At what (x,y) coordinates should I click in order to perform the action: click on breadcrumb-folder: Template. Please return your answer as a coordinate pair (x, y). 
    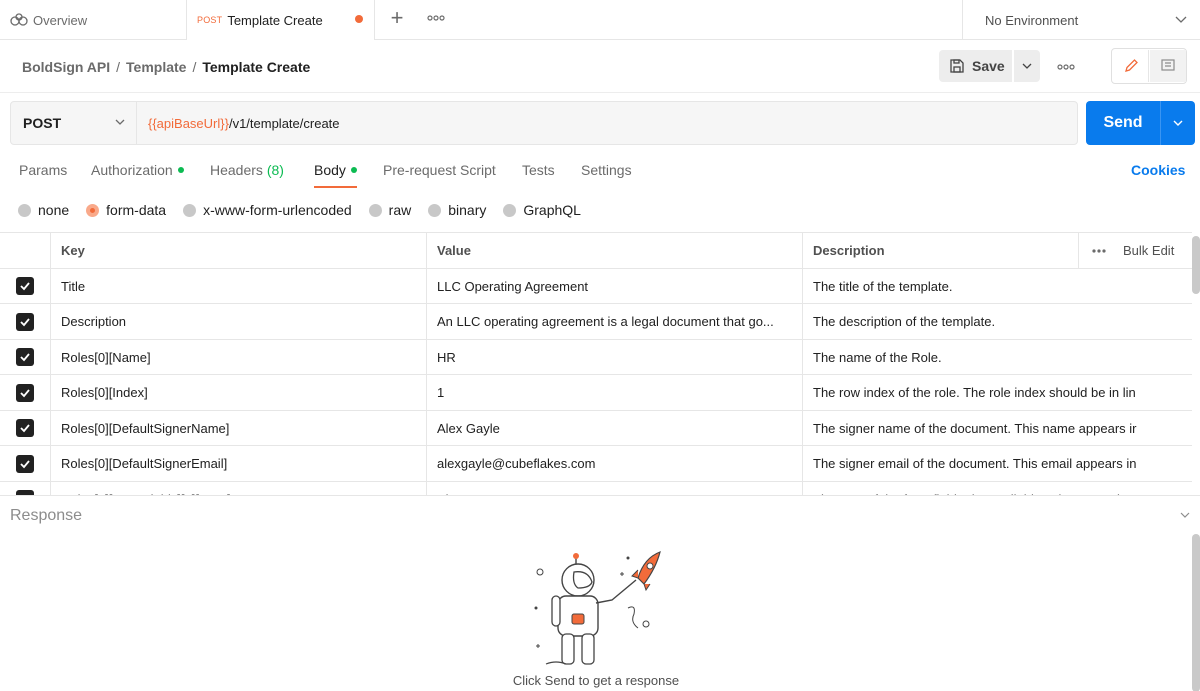
    Looking at the image, I should click on (156, 67).